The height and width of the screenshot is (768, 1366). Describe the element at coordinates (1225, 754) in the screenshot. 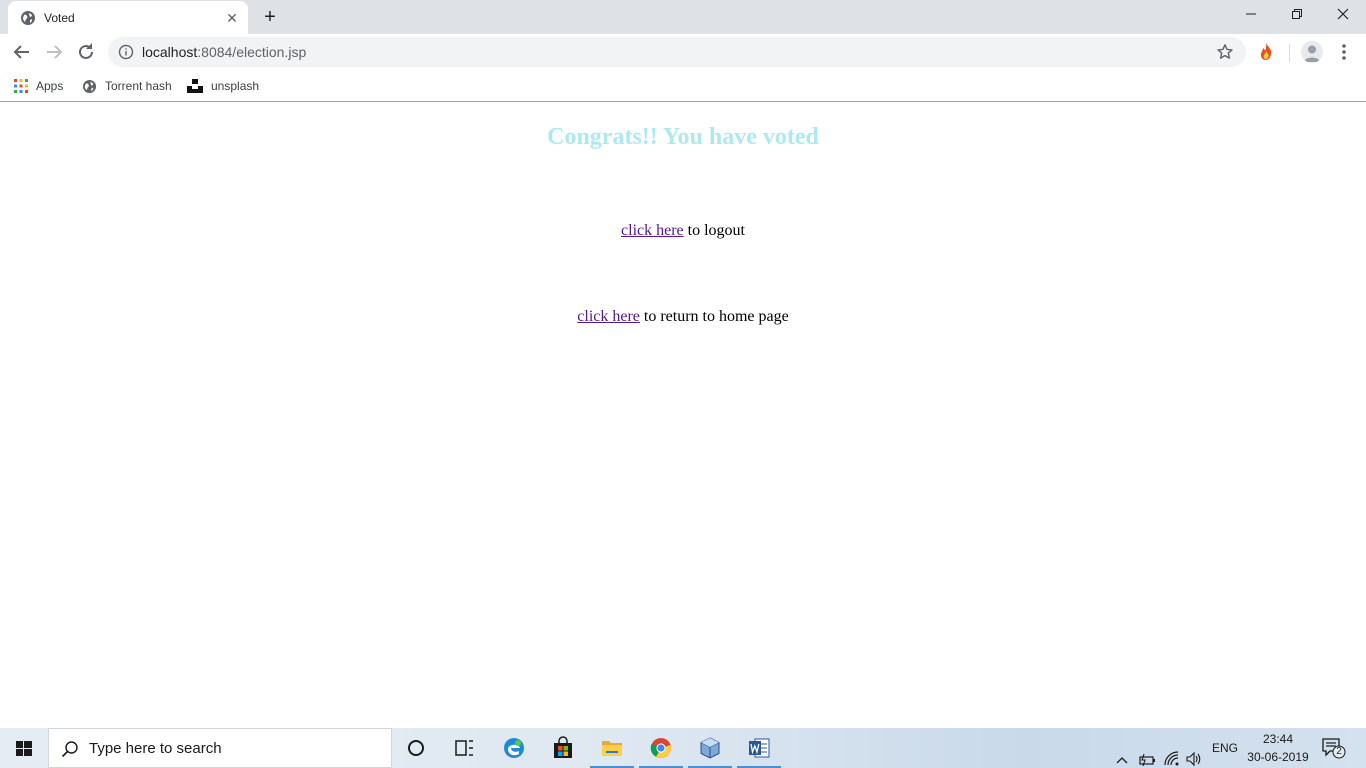

I see `language-indicator: ENG` at that location.